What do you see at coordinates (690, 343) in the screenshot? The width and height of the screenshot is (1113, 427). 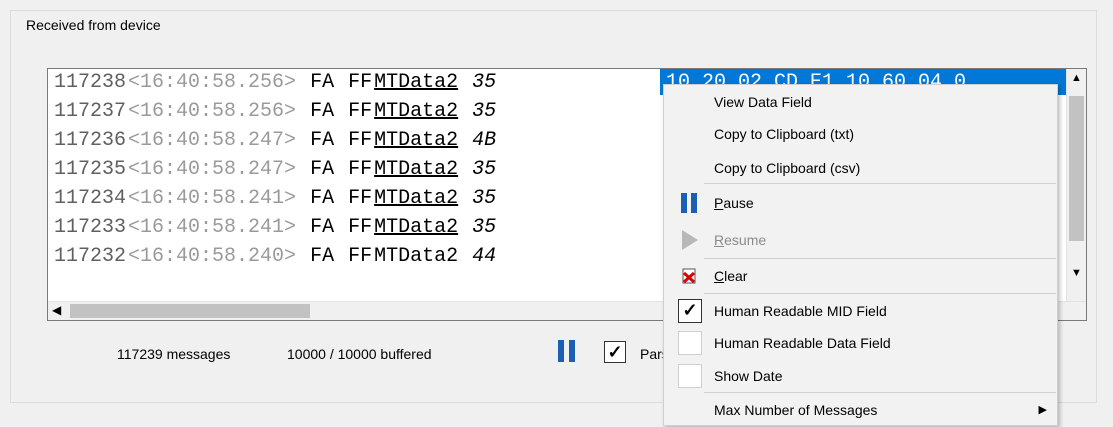 I see `human-data-checkbox` at bounding box center [690, 343].